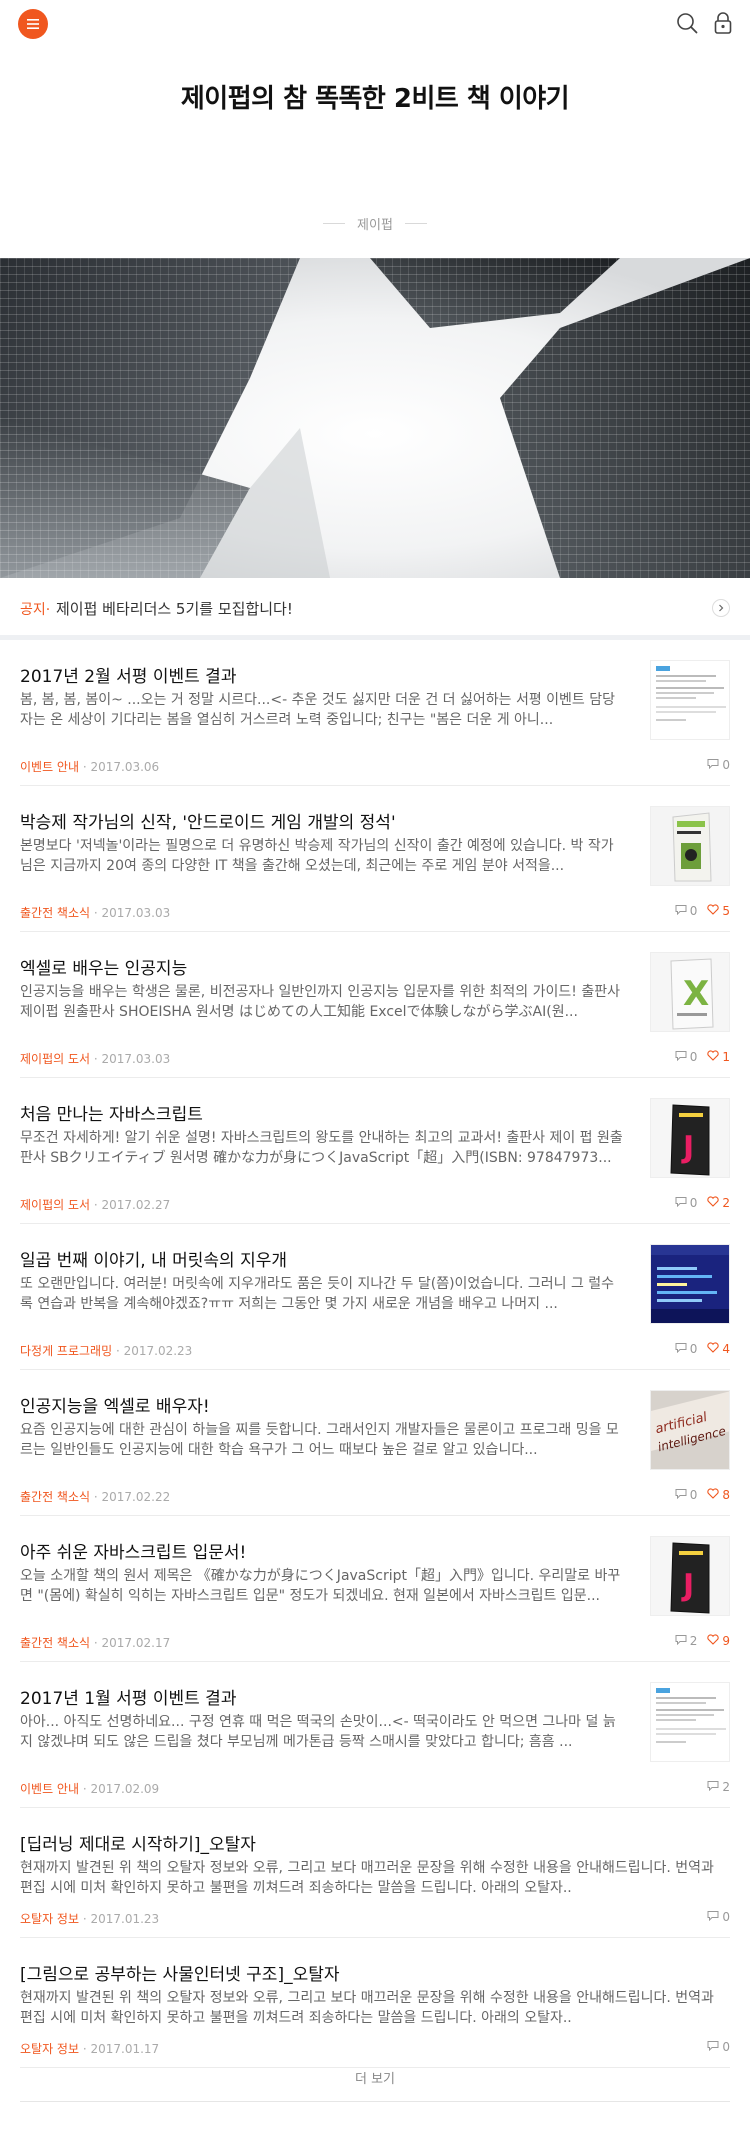  What do you see at coordinates (95, 1058) in the screenshot?
I see `post-meta: 제이펍의 도서 · 2017.03.03` at bounding box center [95, 1058].